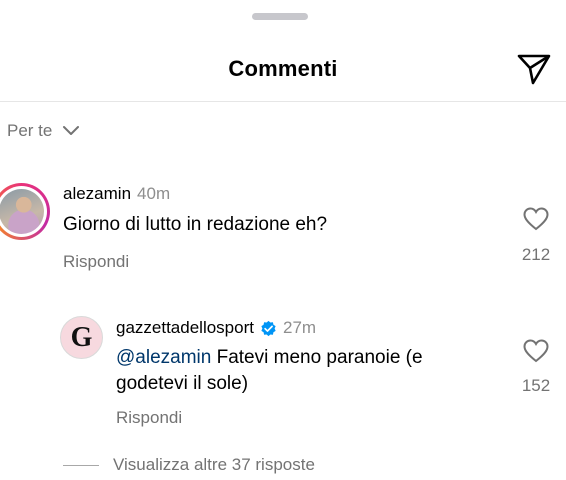 This screenshot has height=480, width=566. What do you see at coordinates (195, 224) in the screenshot?
I see `comment-text: Giorno di lutto in redazione eh?` at bounding box center [195, 224].